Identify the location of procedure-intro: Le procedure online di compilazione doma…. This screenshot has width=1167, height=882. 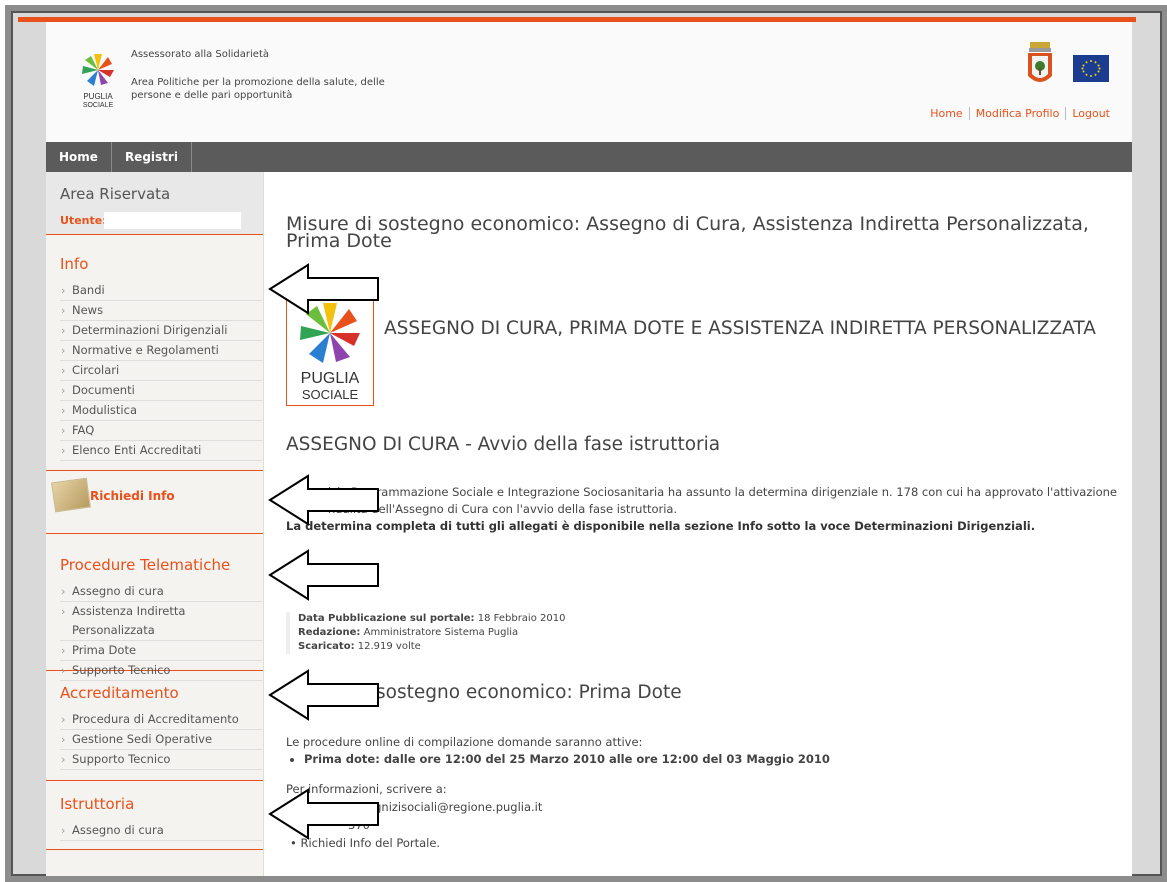
(464, 742).